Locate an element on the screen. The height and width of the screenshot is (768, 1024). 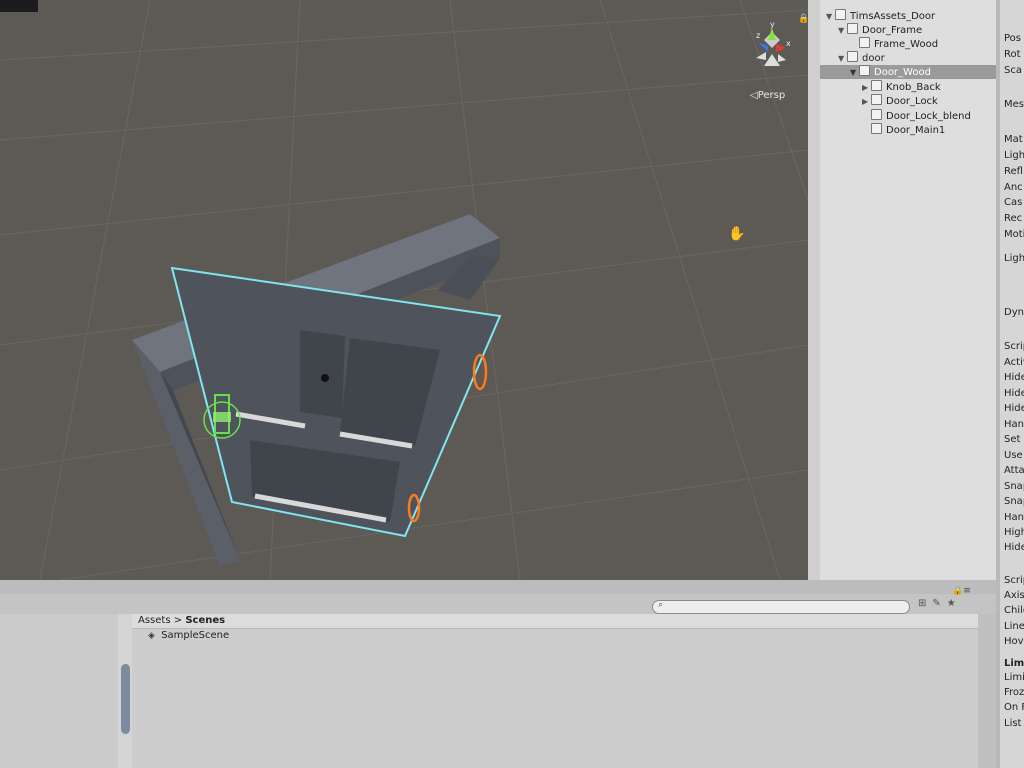
inspector-field: Axis O is located at coordinates (1014, 595).